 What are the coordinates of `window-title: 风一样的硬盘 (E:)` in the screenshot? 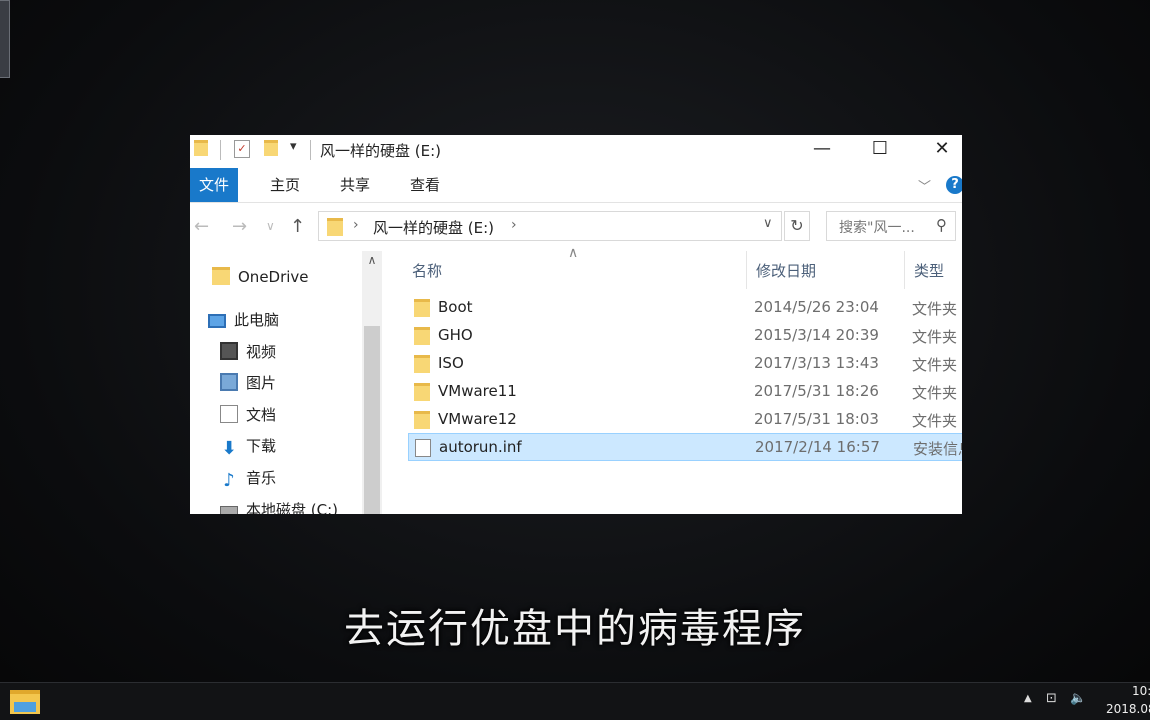 It's located at (381, 151).